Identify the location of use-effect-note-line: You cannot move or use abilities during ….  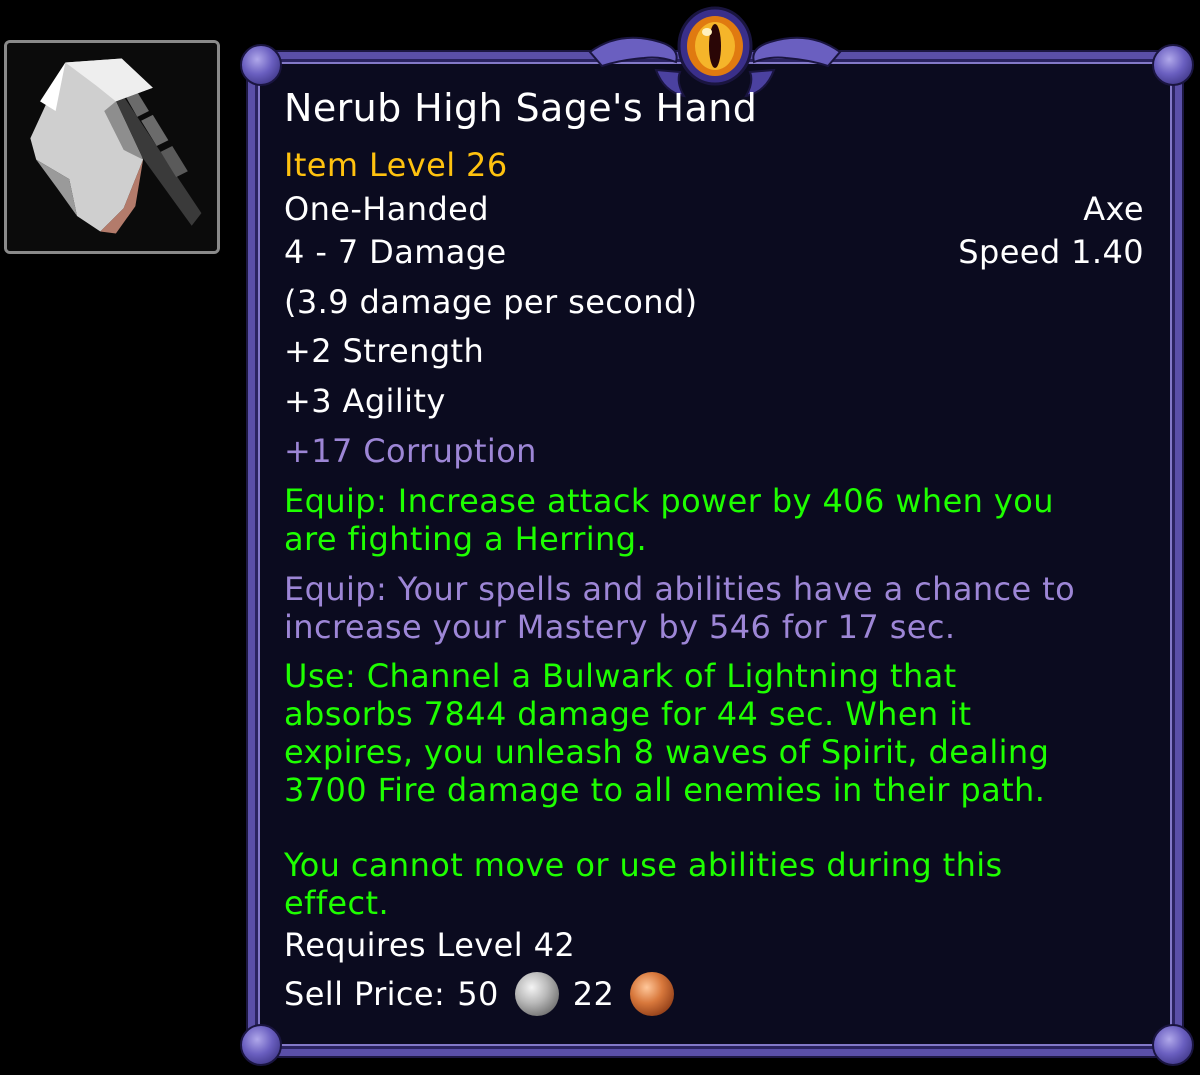
(643, 865).